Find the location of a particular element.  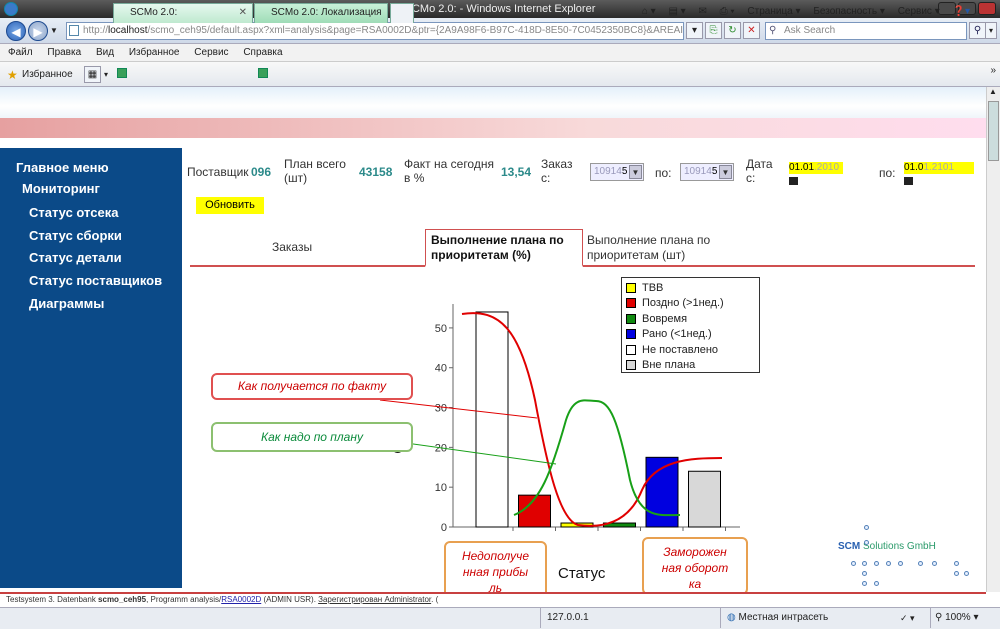

zoom-level: 100% is located at coordinates (958, 617).